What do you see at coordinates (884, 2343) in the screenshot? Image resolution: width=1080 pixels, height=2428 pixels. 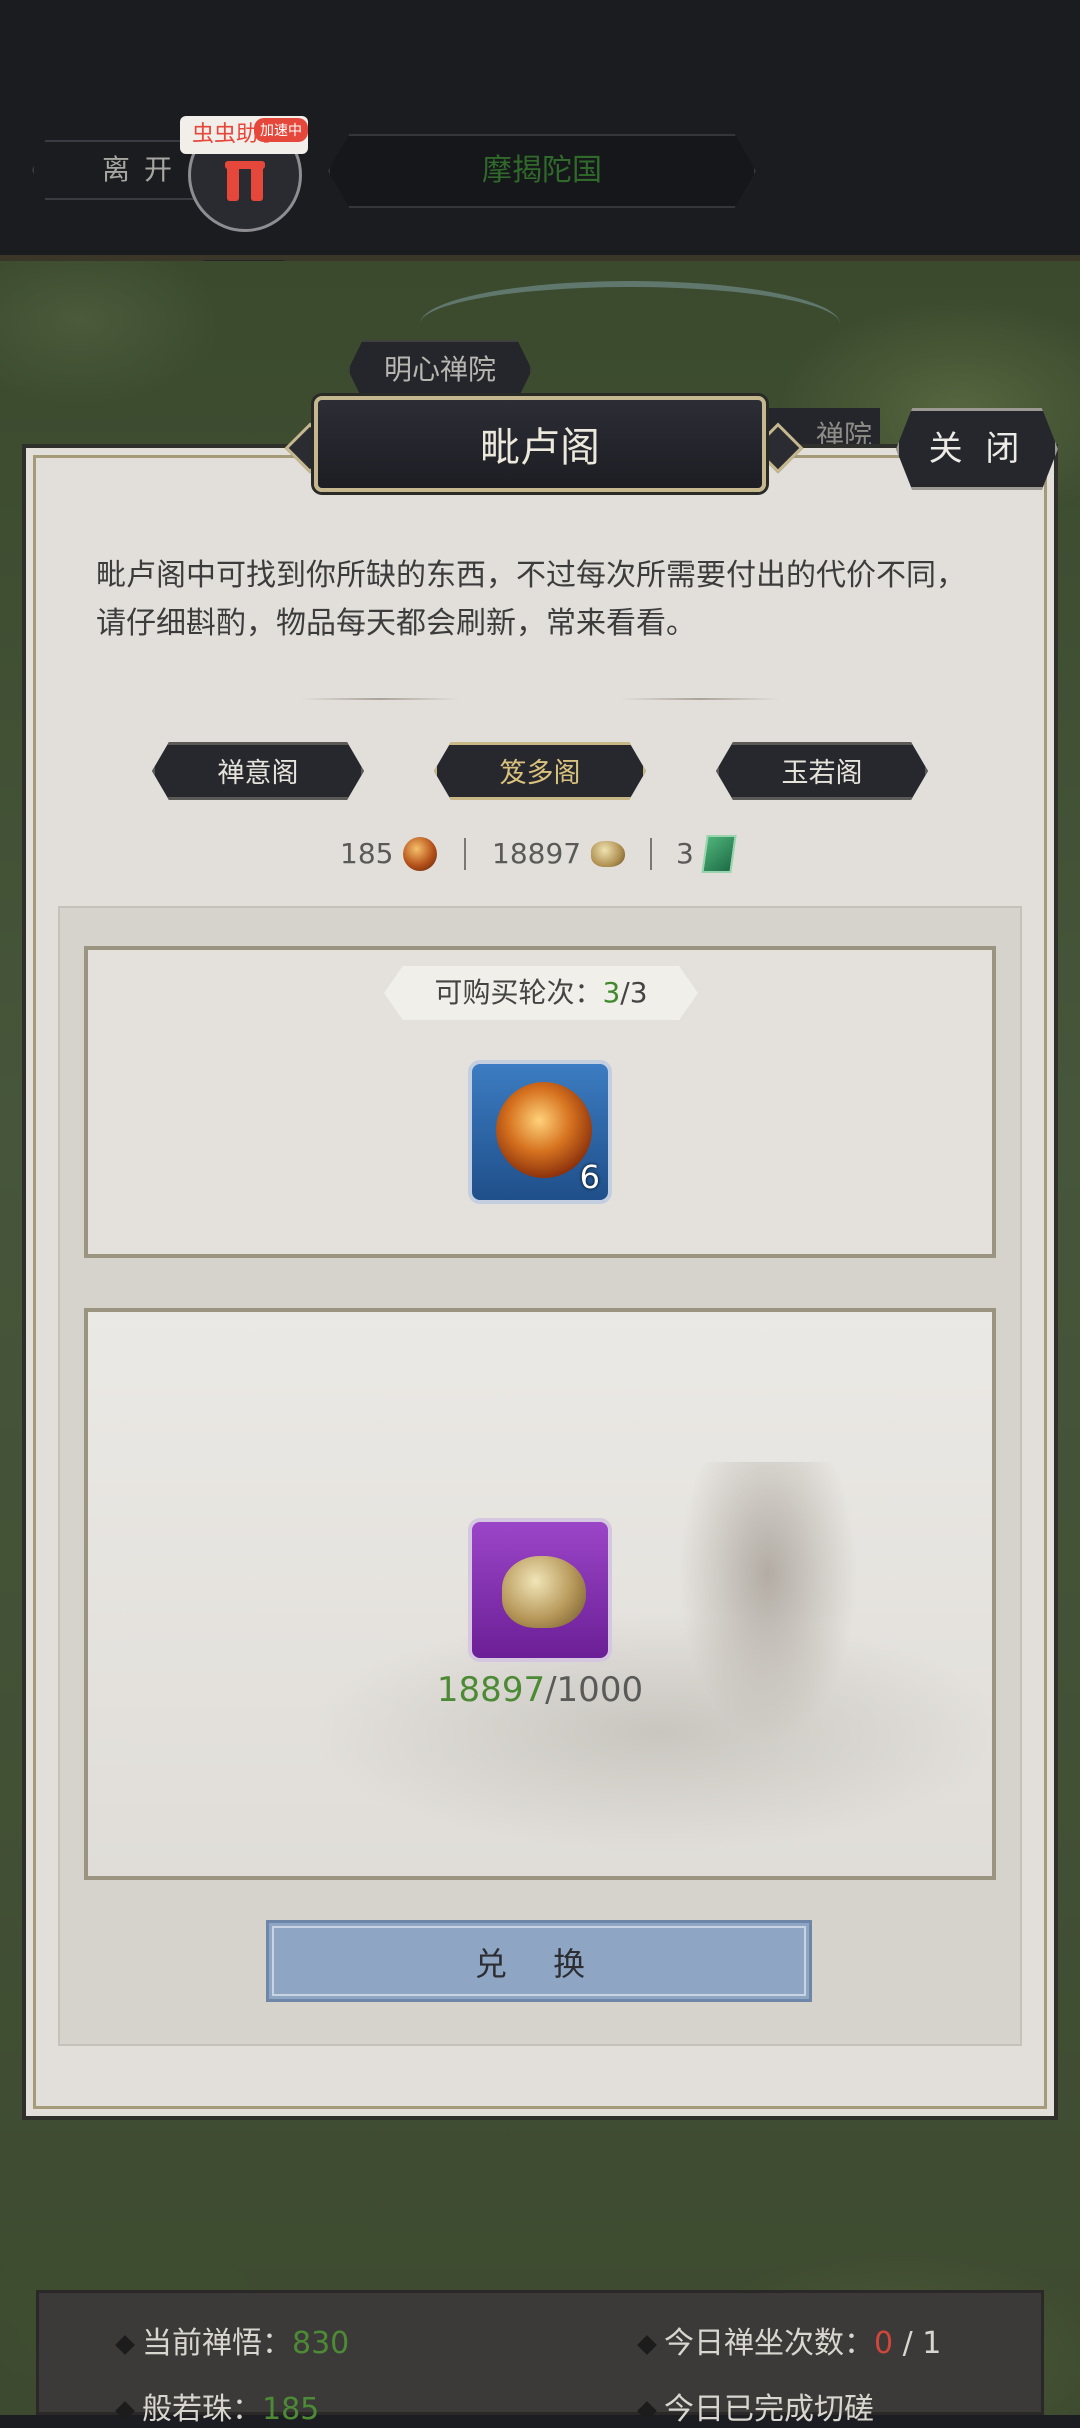 I see `sit-value: 0` at bounding box center [884, 2343].